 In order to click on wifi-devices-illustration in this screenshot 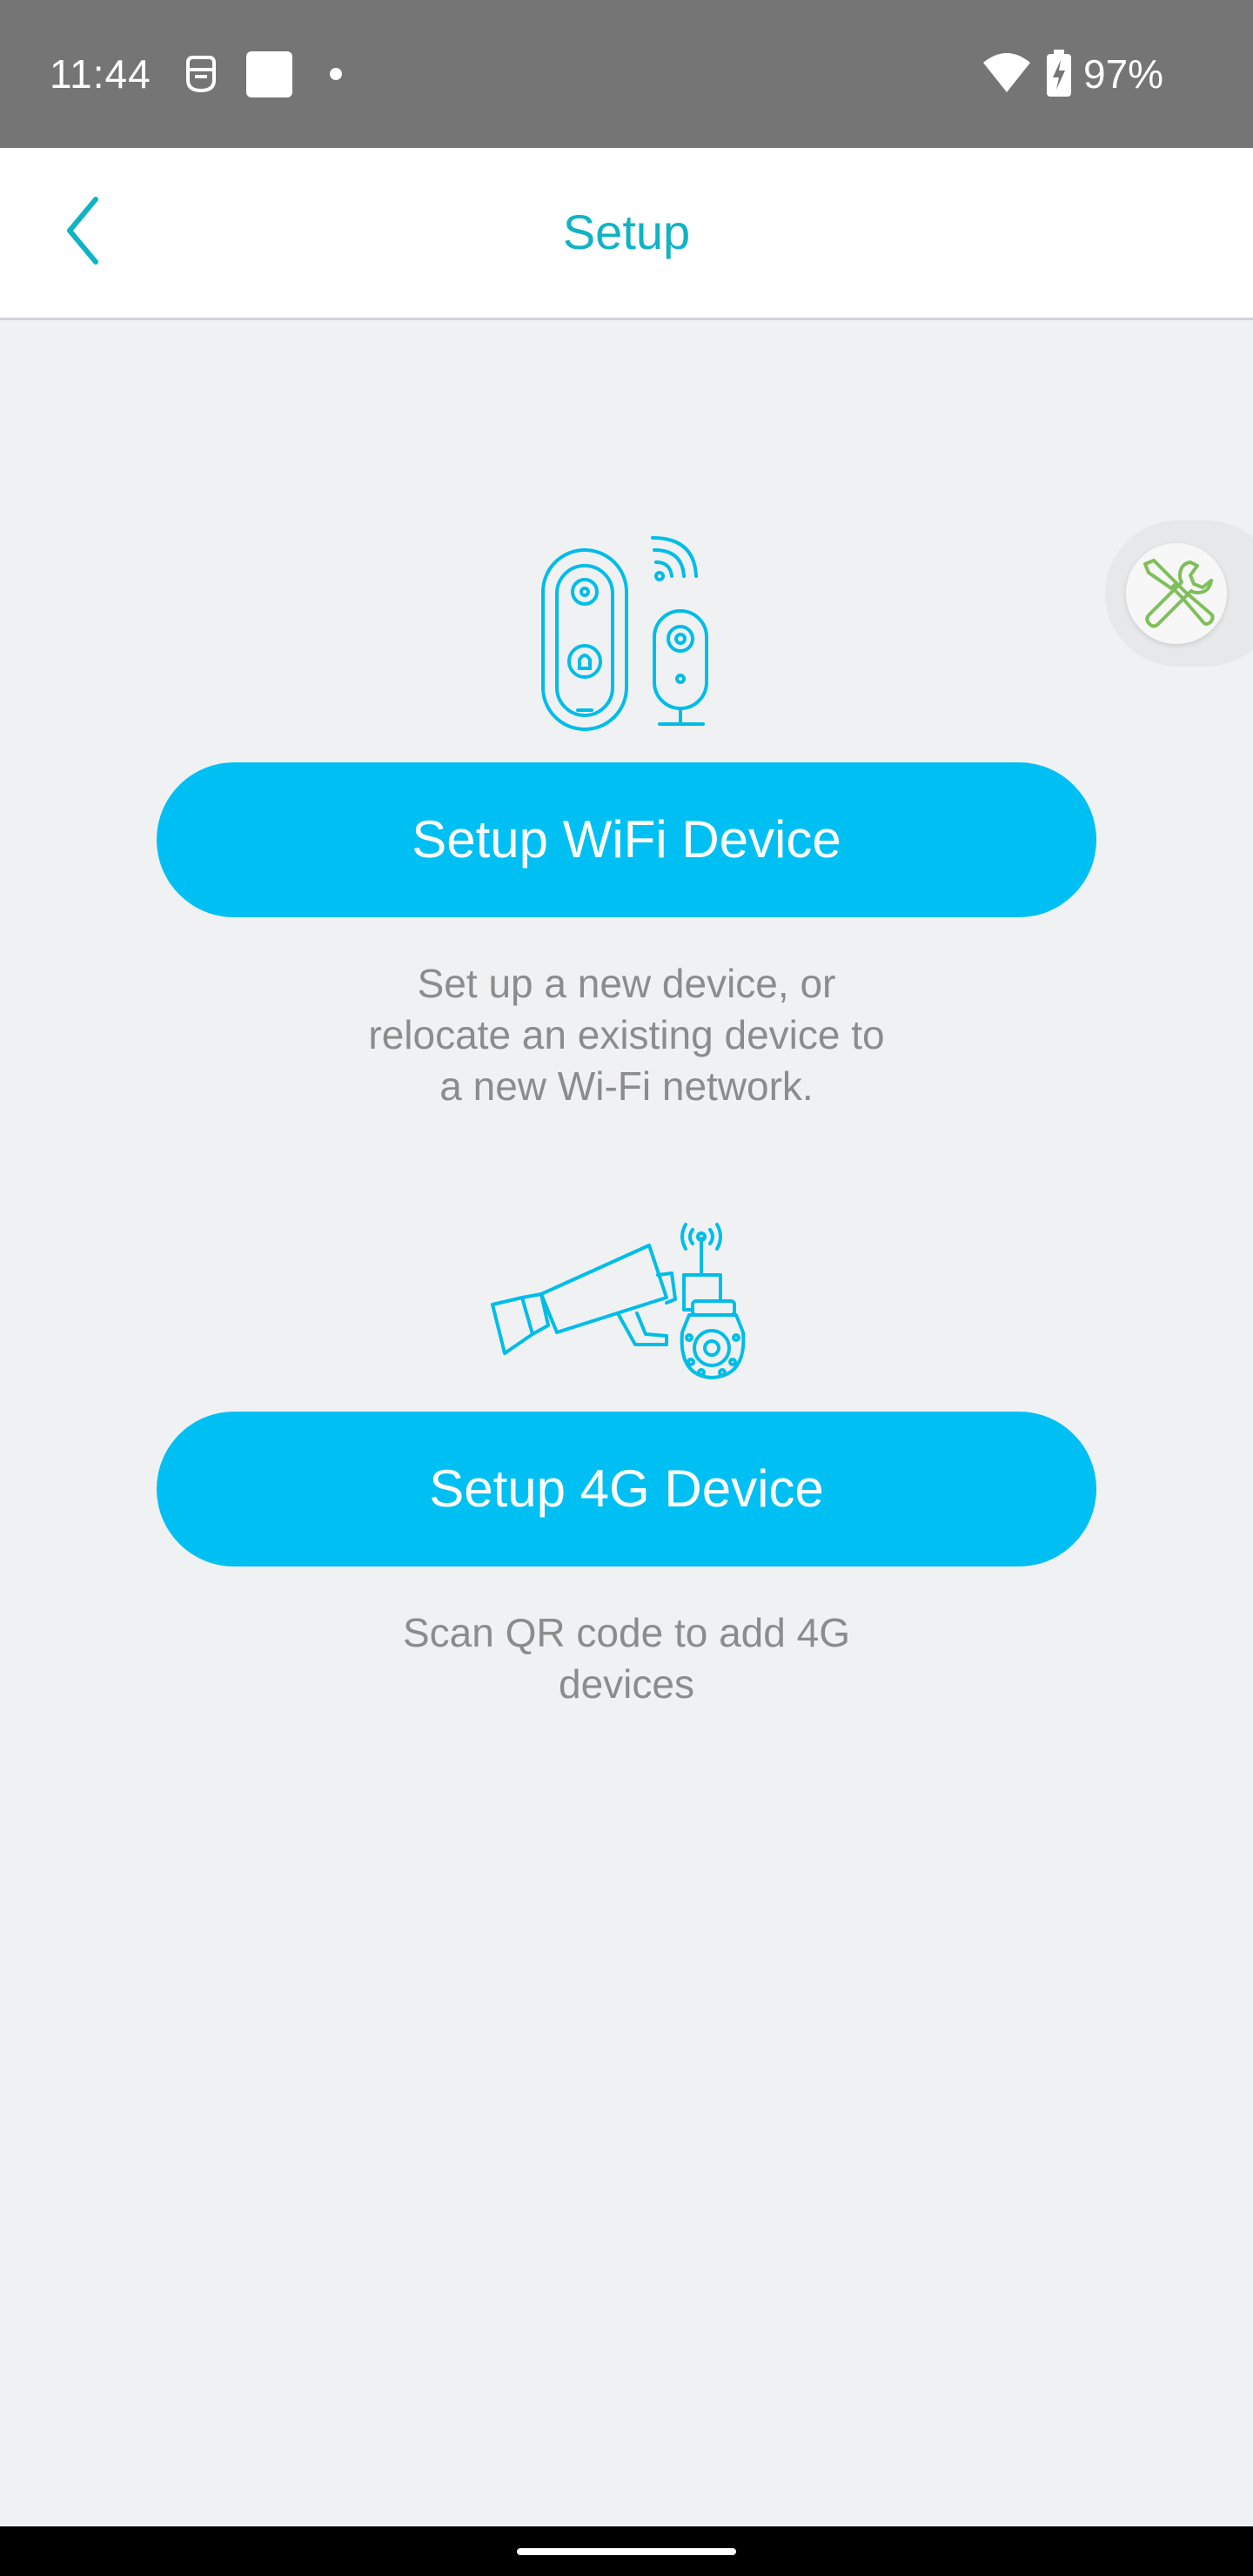, I will do `click(624, 634)`.